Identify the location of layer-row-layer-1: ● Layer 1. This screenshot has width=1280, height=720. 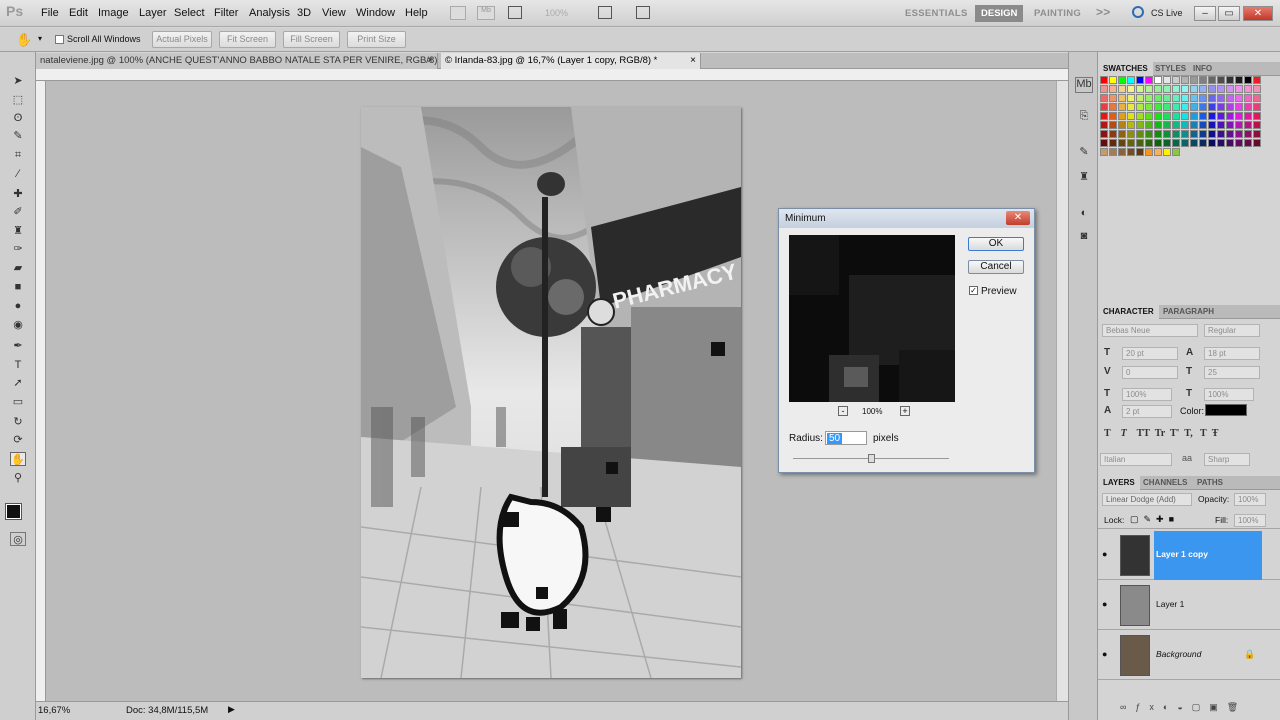
(1189, 605).